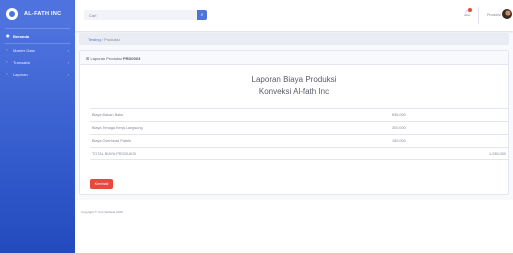 The image size is (513, 255). What do you see at coordinates (399, 128) in the screenshot?
I see `row-value: 300,000` at bounding box center [399, 128].